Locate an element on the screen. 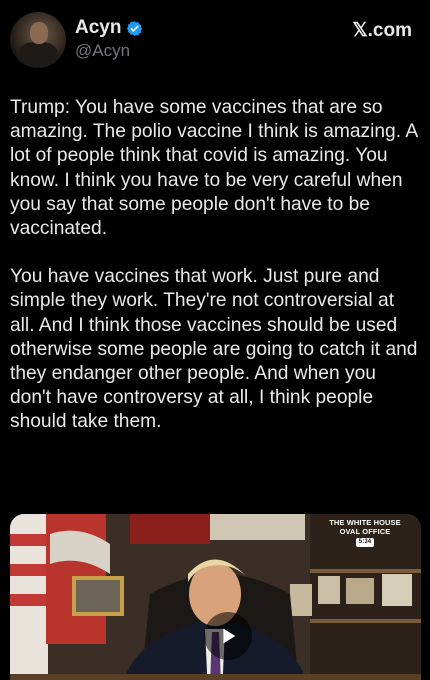  x-logo-brand: 𝕏.com is located at coordinates (382, 30).